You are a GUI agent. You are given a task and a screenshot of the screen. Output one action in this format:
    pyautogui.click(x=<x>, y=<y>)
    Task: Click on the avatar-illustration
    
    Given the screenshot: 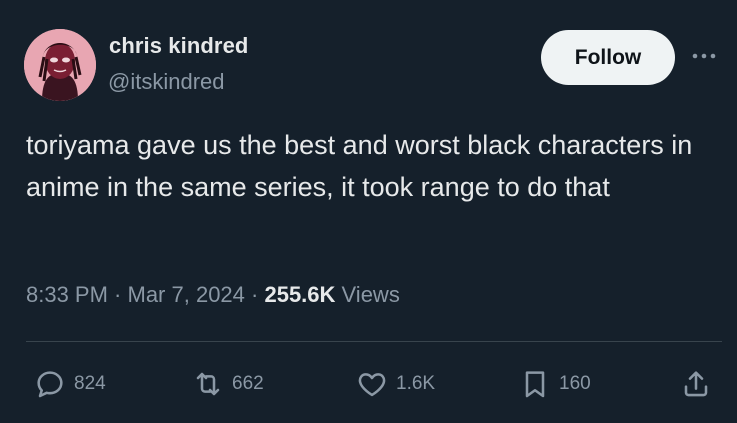 What is the action you would take?
    pyautogui.click(x=60, y=65)
    